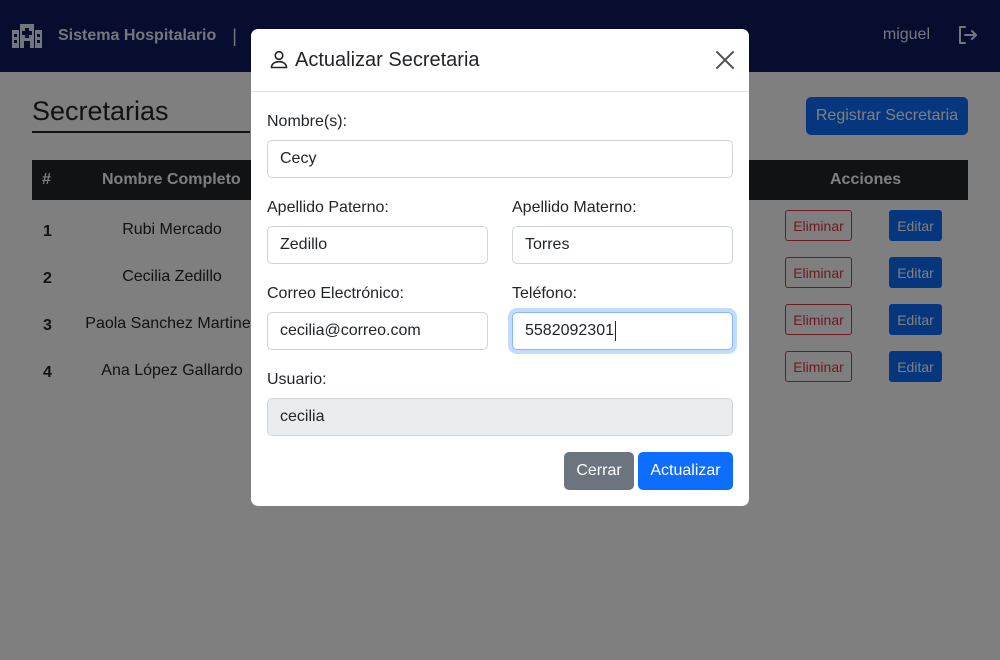 This screenshot has width=1000, height=660. I want to click on apellido-paterno-input: Zedillo, so click(377, 245).